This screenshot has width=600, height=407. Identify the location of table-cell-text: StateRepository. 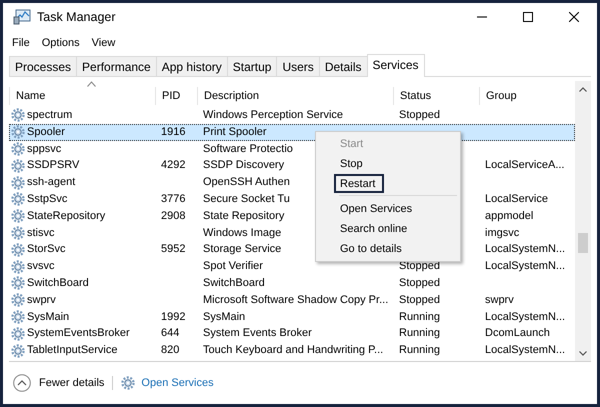
(66, 216).